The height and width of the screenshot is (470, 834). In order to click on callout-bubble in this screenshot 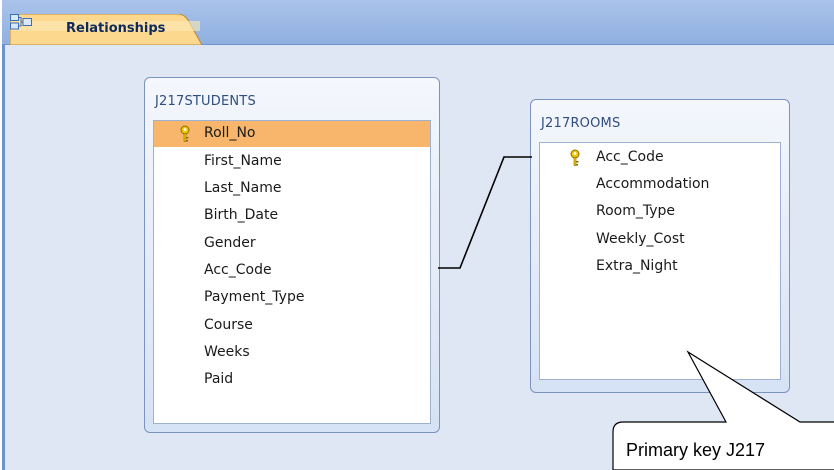, I will do `click(723, 410)`.